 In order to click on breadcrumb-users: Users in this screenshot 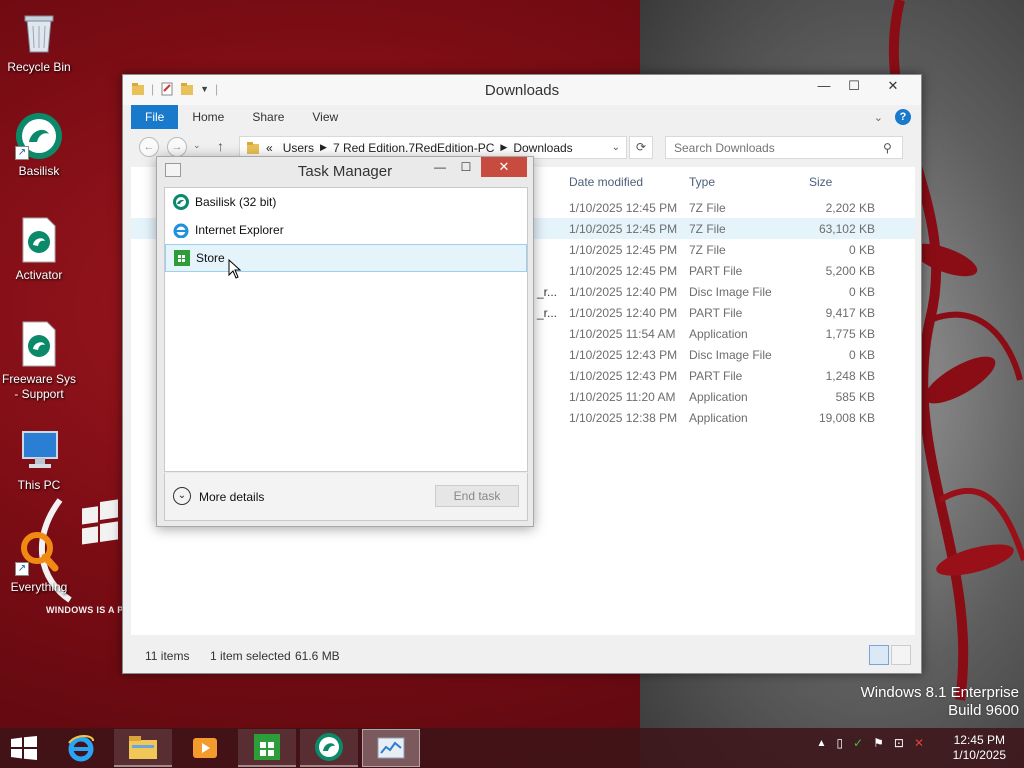, I will do `click(298, 148)`.